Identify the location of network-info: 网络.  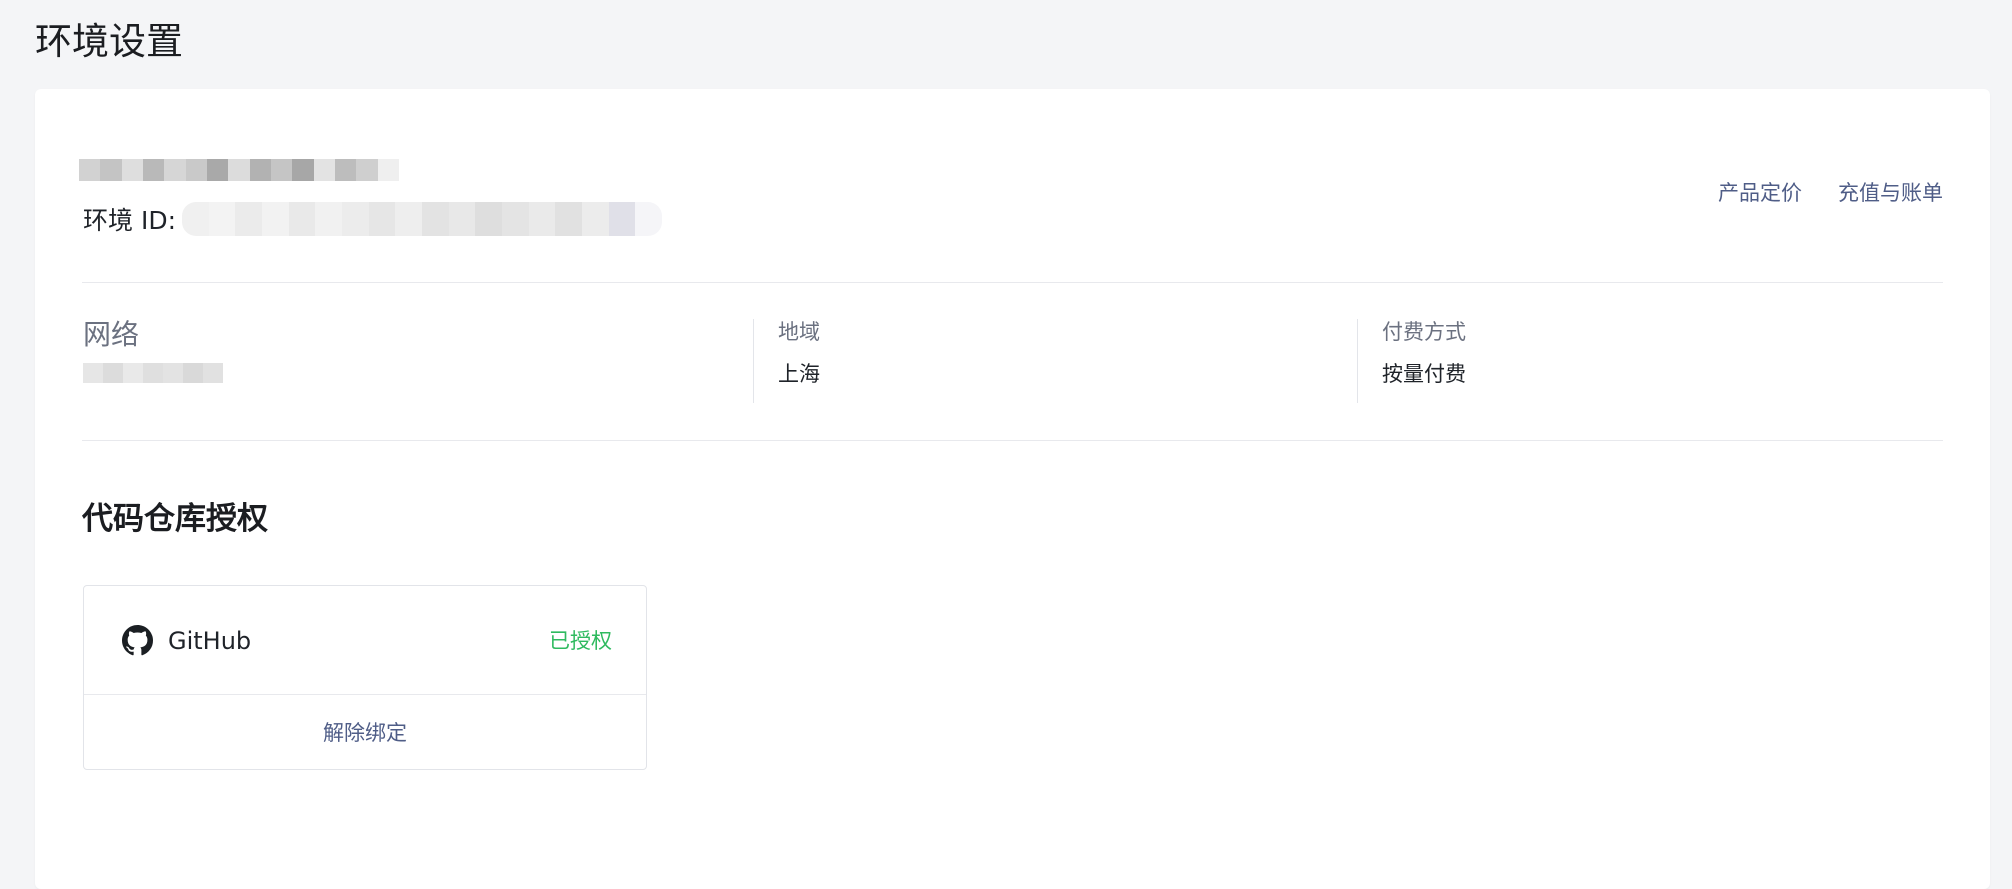
(153, 349).